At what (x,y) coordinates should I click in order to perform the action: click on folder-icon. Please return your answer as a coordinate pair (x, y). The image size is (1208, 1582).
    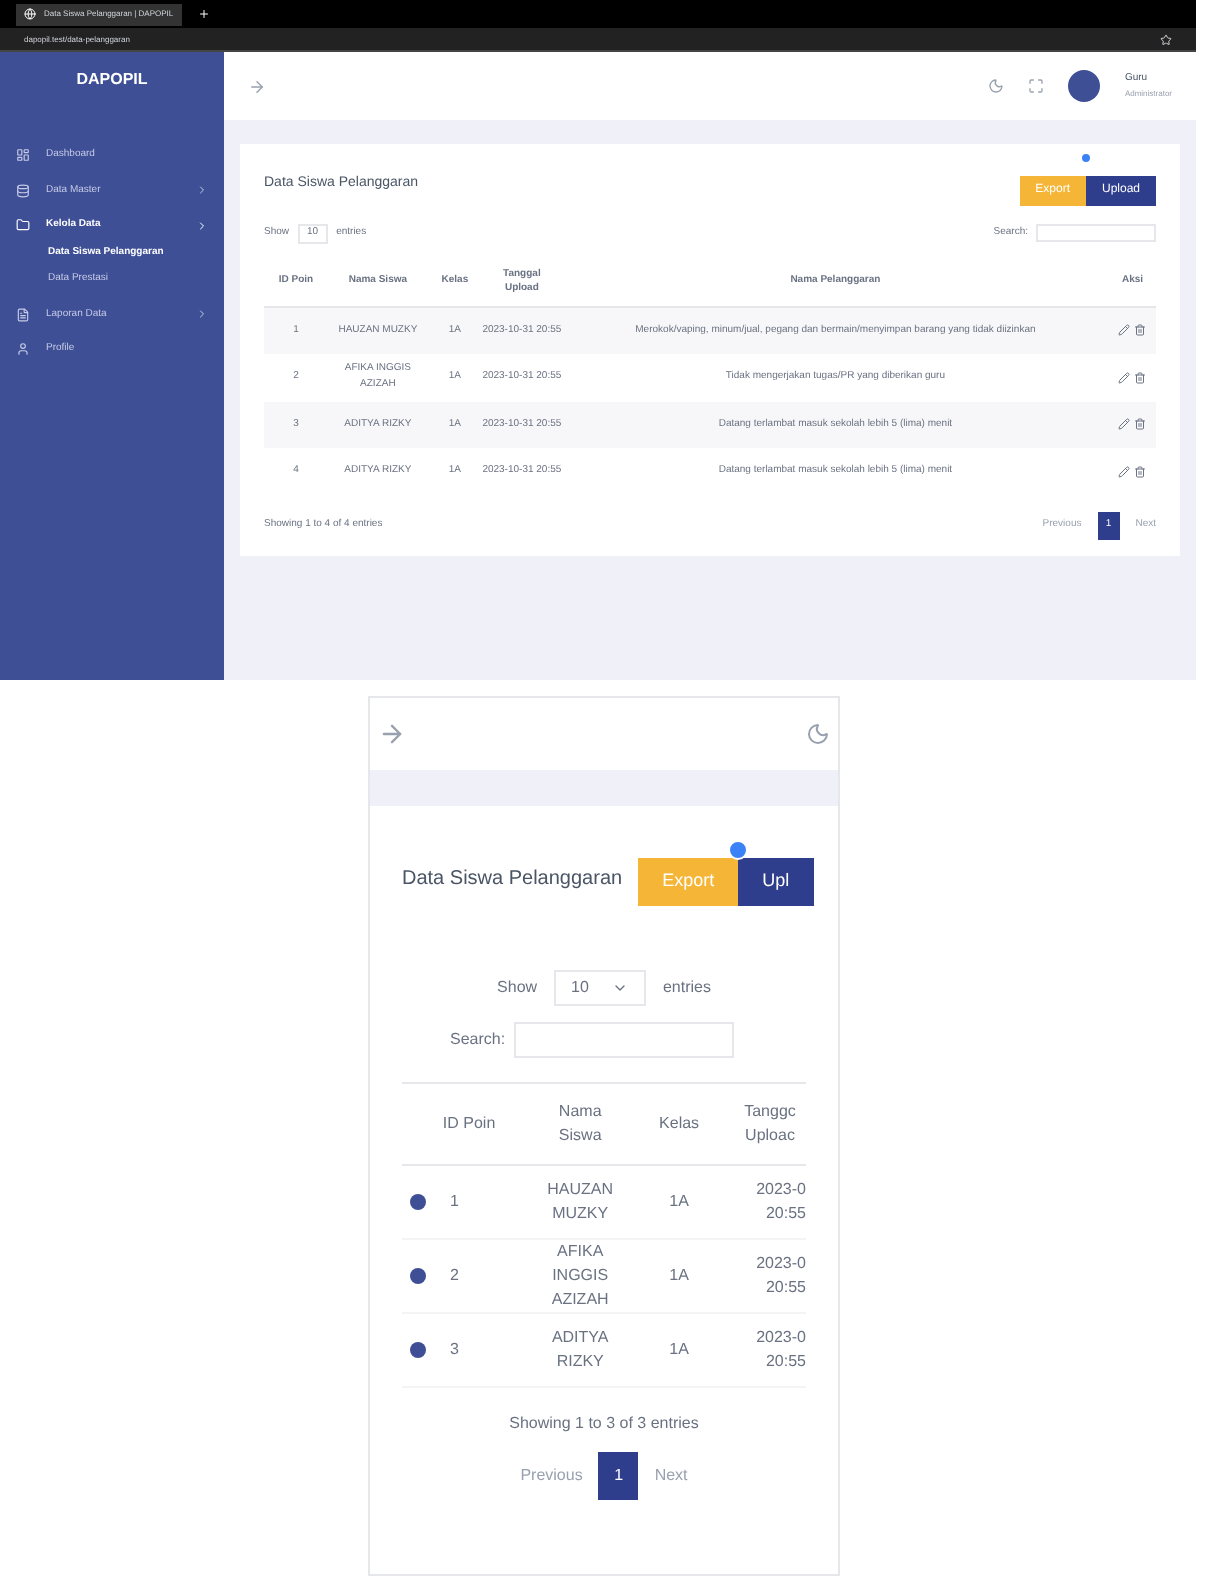
    Looking at the image, I should click on (23, 225).